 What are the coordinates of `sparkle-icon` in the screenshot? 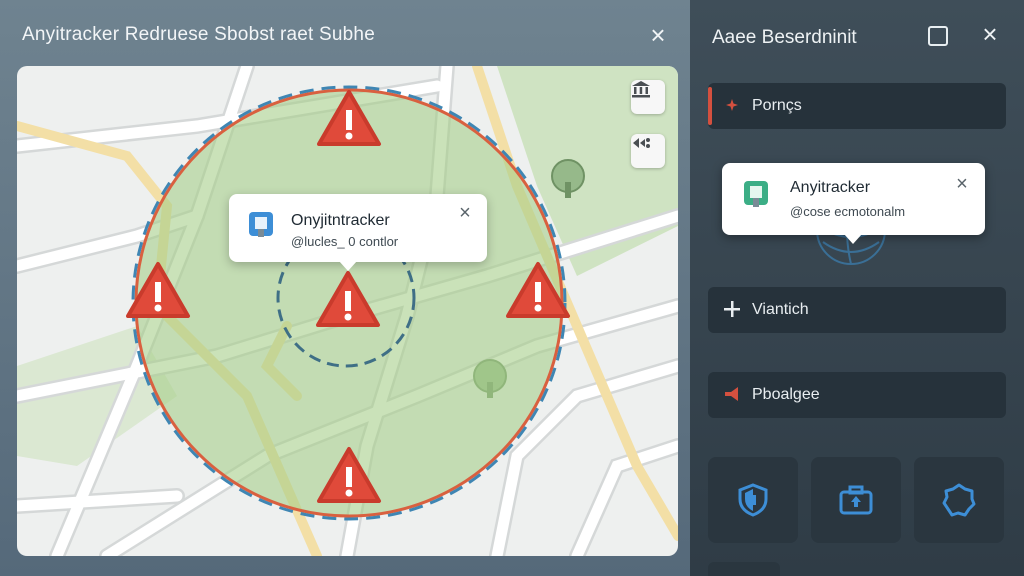 It's located at (732, 105).